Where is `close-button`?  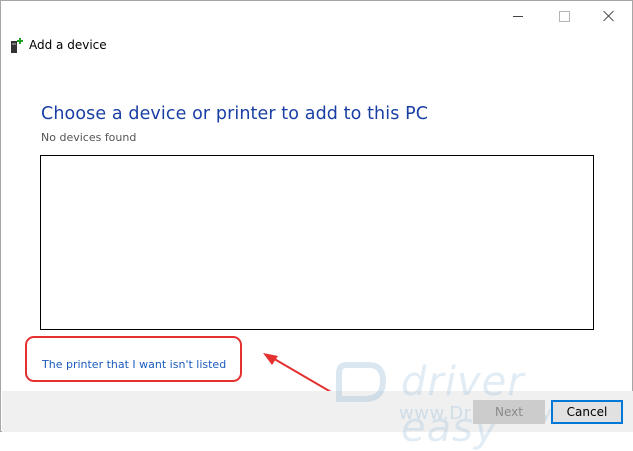 close-button is located at coordinates (609, 16).